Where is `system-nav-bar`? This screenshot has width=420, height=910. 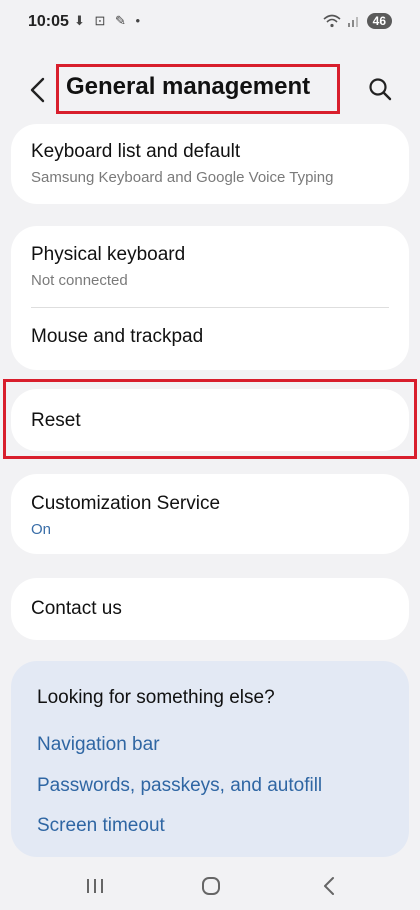 system-nav-bar is located at coordinates (210, 886).